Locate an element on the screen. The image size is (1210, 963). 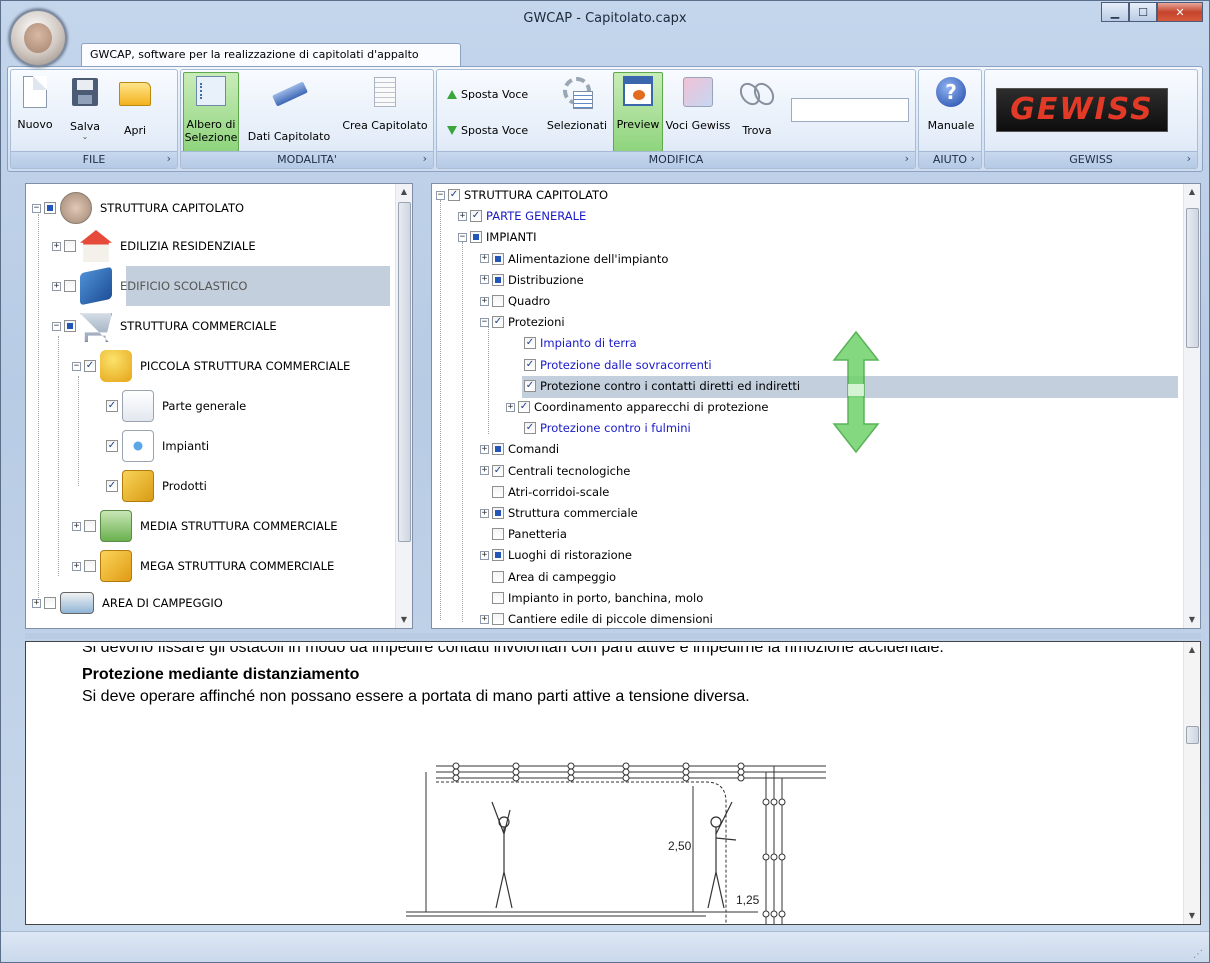
tree-node: + MEDIA STRUTTURA COMMERCIALE is located at coordinates (205, 526).